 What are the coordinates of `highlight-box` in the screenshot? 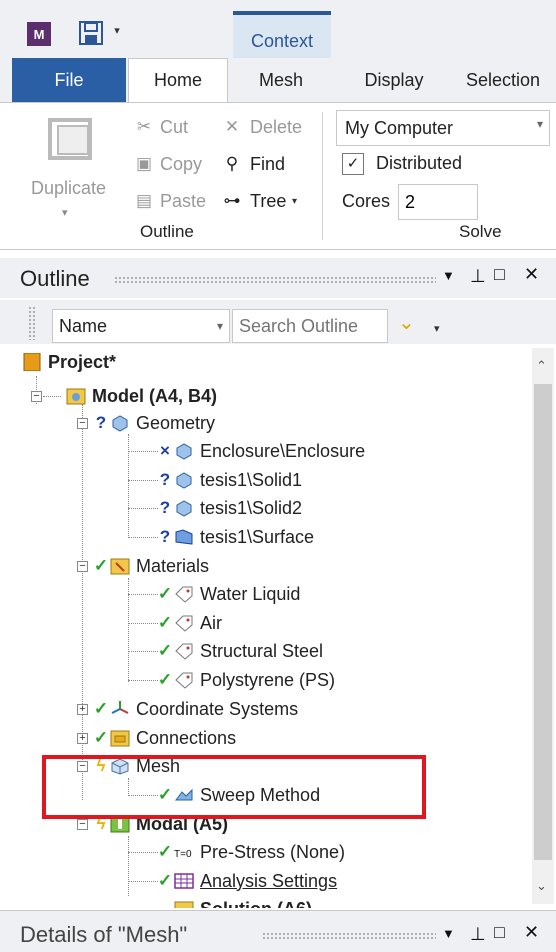 It's located at (234, 787).